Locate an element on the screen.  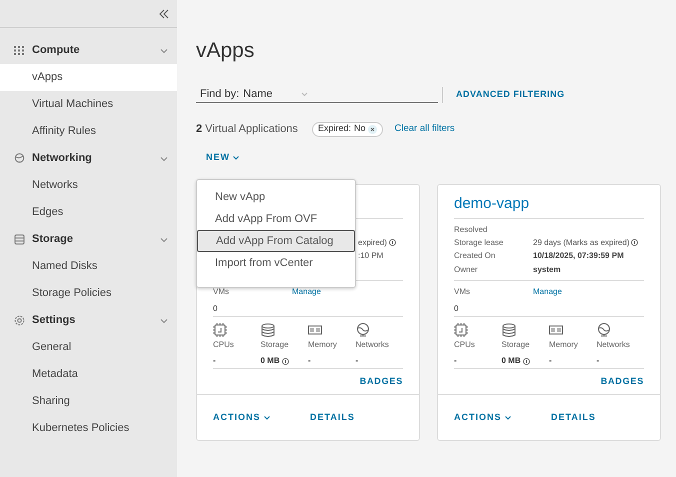
find-by-field: Find by: Name is located at coordinates (317, 94).